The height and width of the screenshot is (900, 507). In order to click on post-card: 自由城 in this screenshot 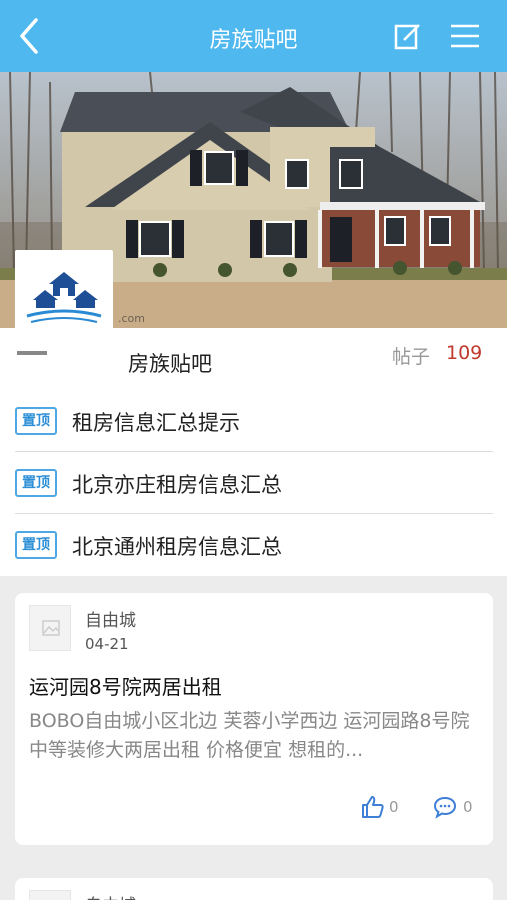, I will do `click(254, 889)`.